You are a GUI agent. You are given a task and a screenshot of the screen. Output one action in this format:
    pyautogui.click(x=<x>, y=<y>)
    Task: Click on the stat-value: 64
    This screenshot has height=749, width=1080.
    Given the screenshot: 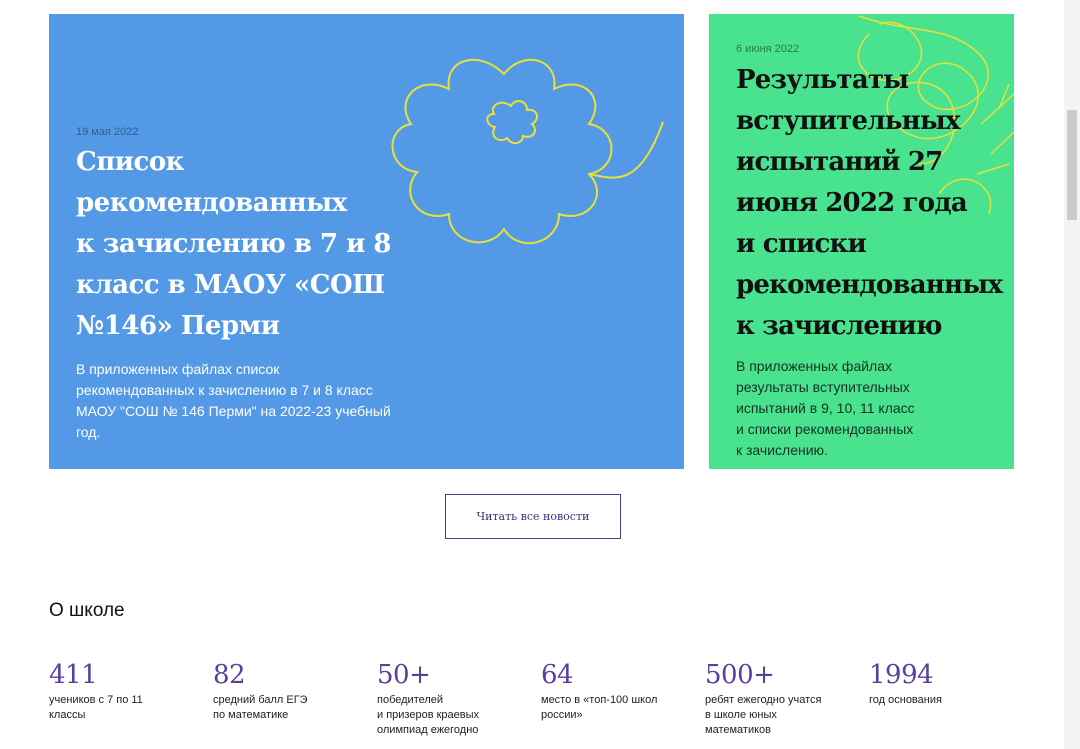 What is the action you would take?
    pyautogui.click(x=557, y=675)
    